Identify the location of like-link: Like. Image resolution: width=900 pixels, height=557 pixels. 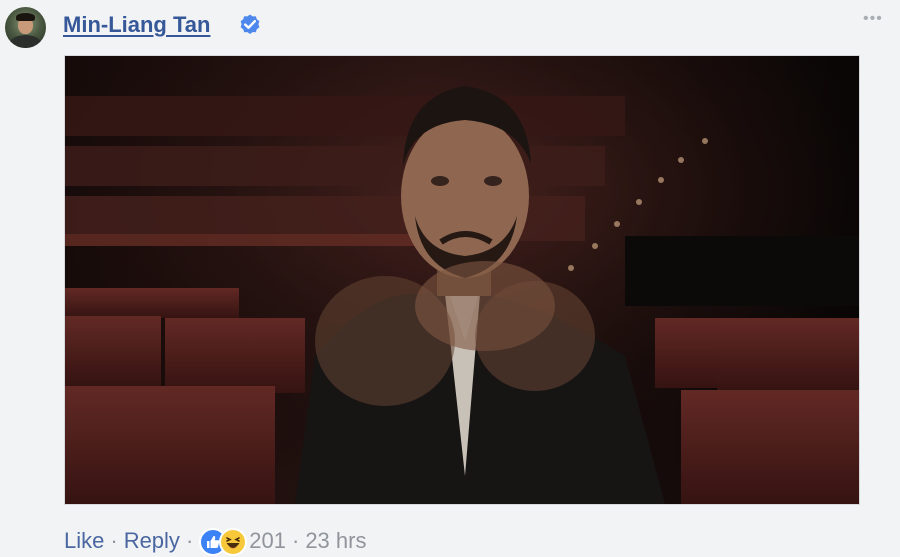
(84, 540).